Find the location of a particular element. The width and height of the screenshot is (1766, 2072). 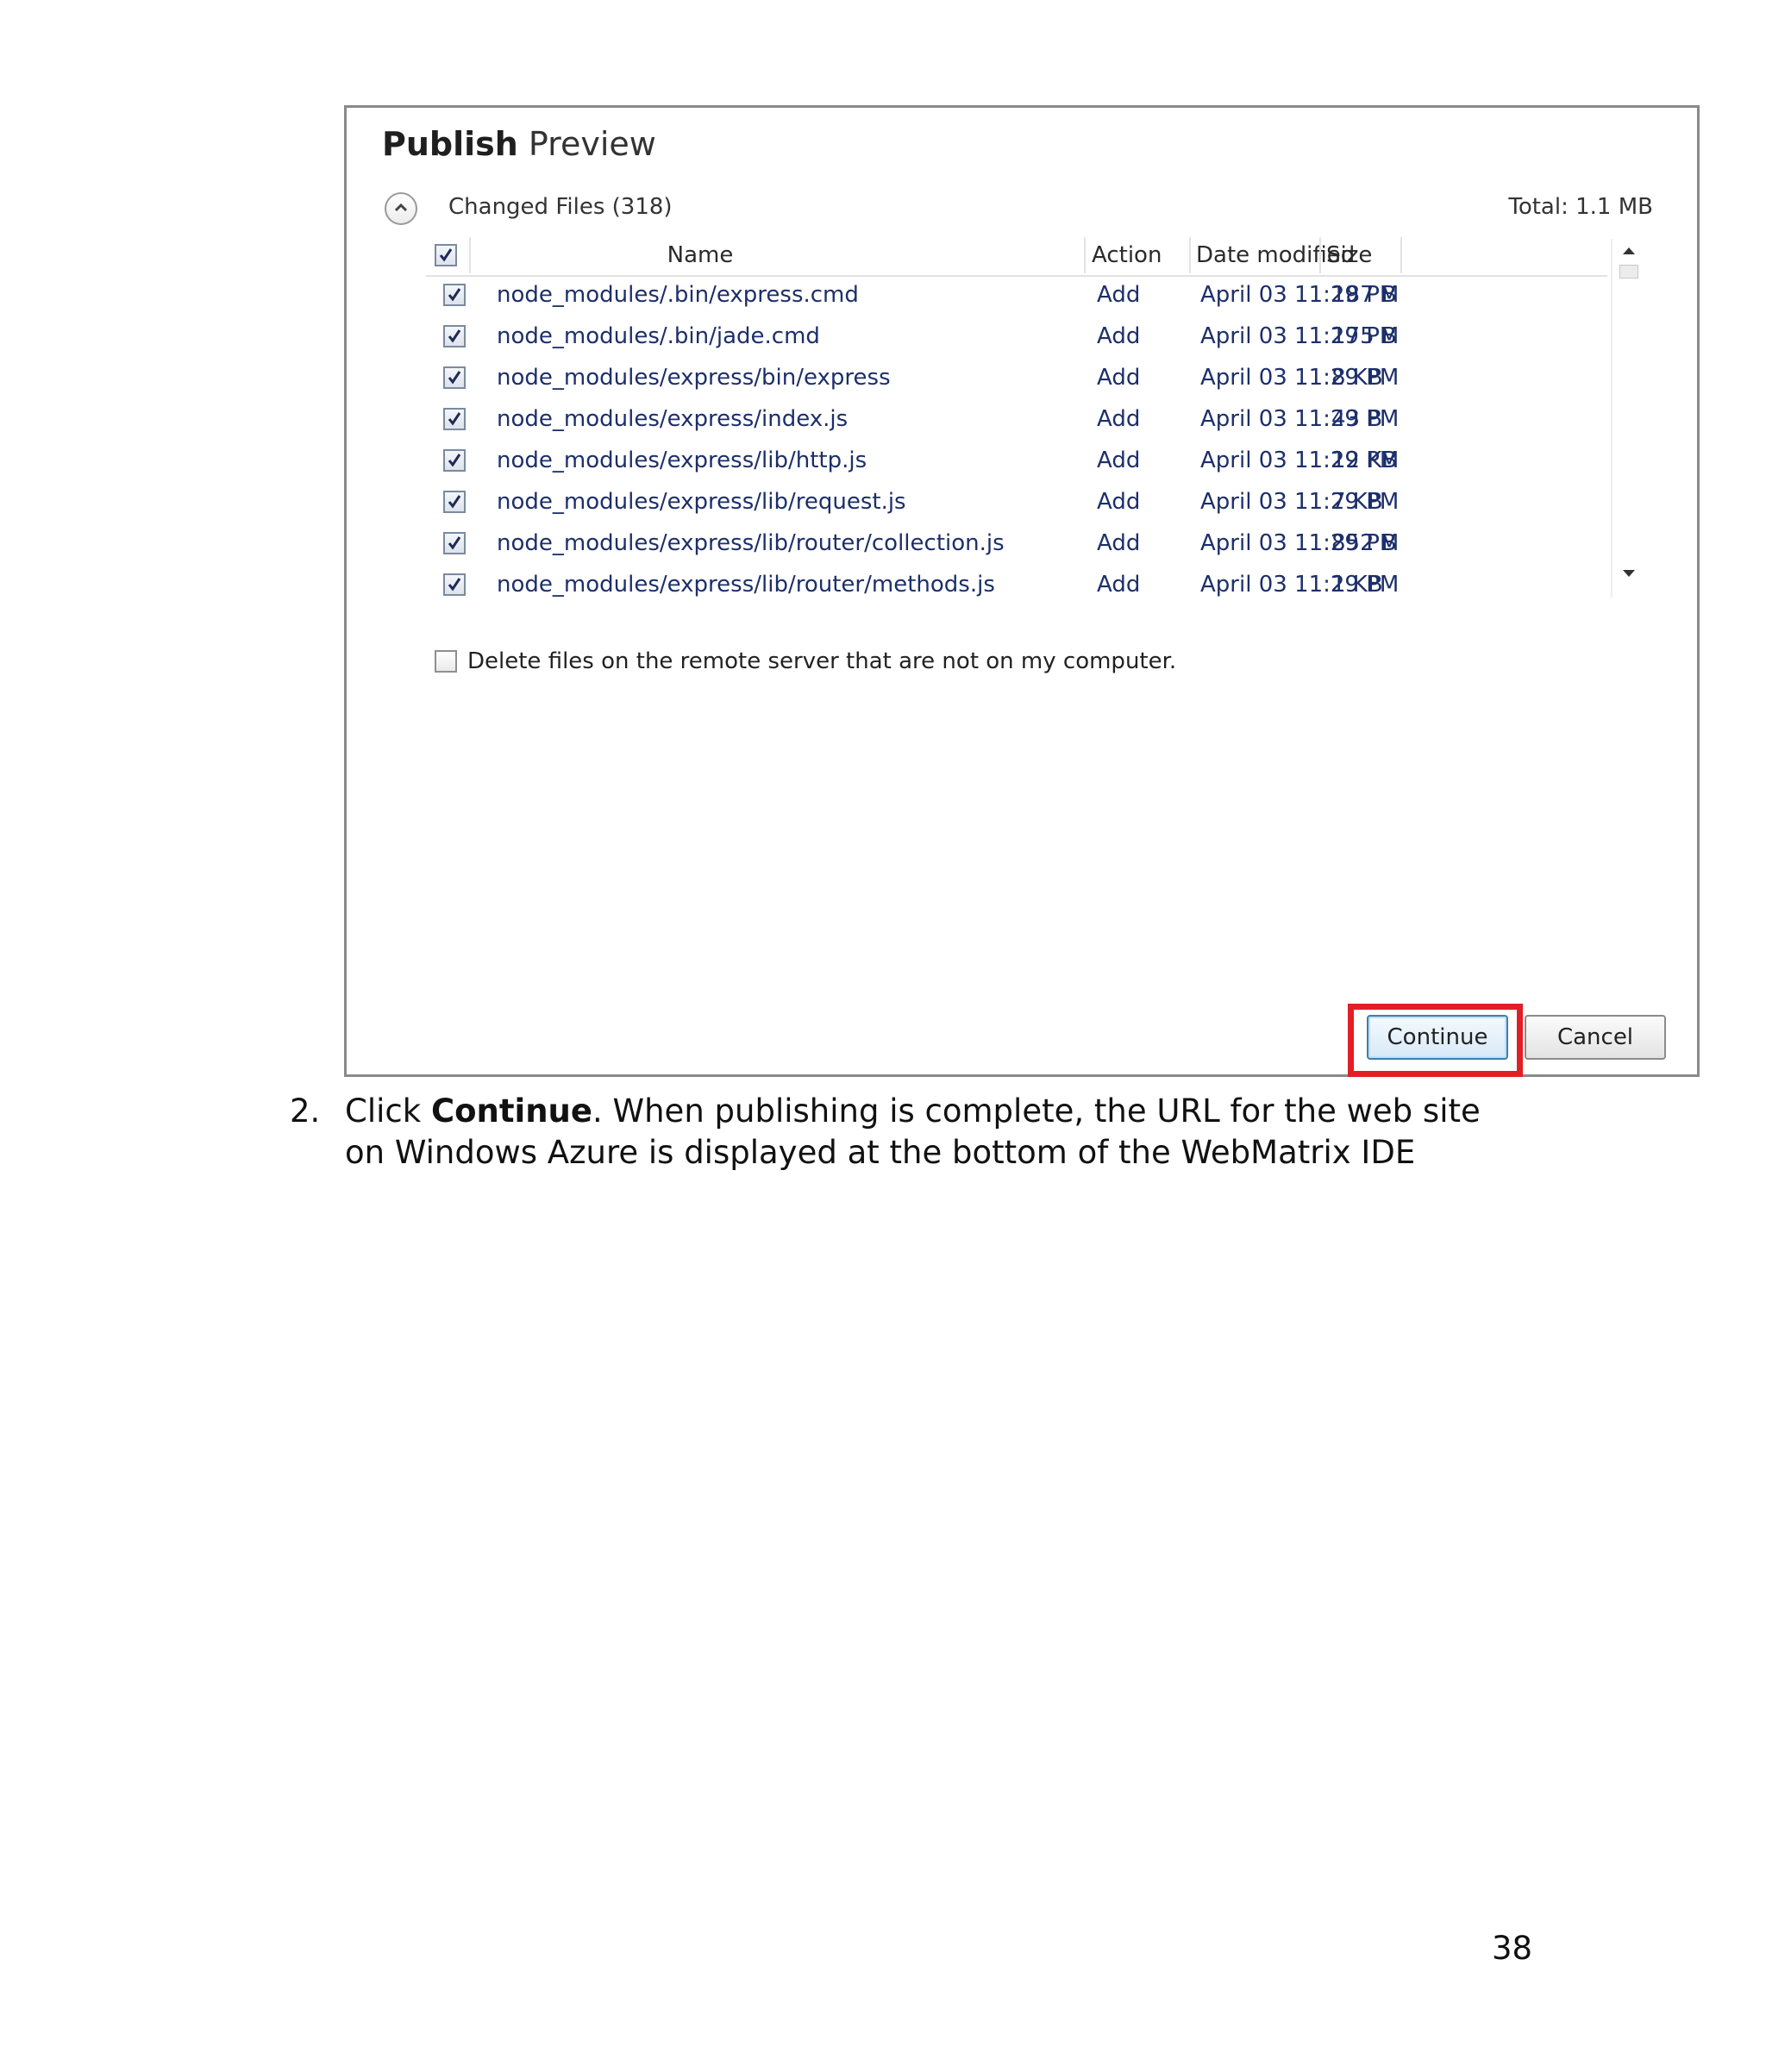

step-bold-term: Continue is located at coordinates (511, 1111).